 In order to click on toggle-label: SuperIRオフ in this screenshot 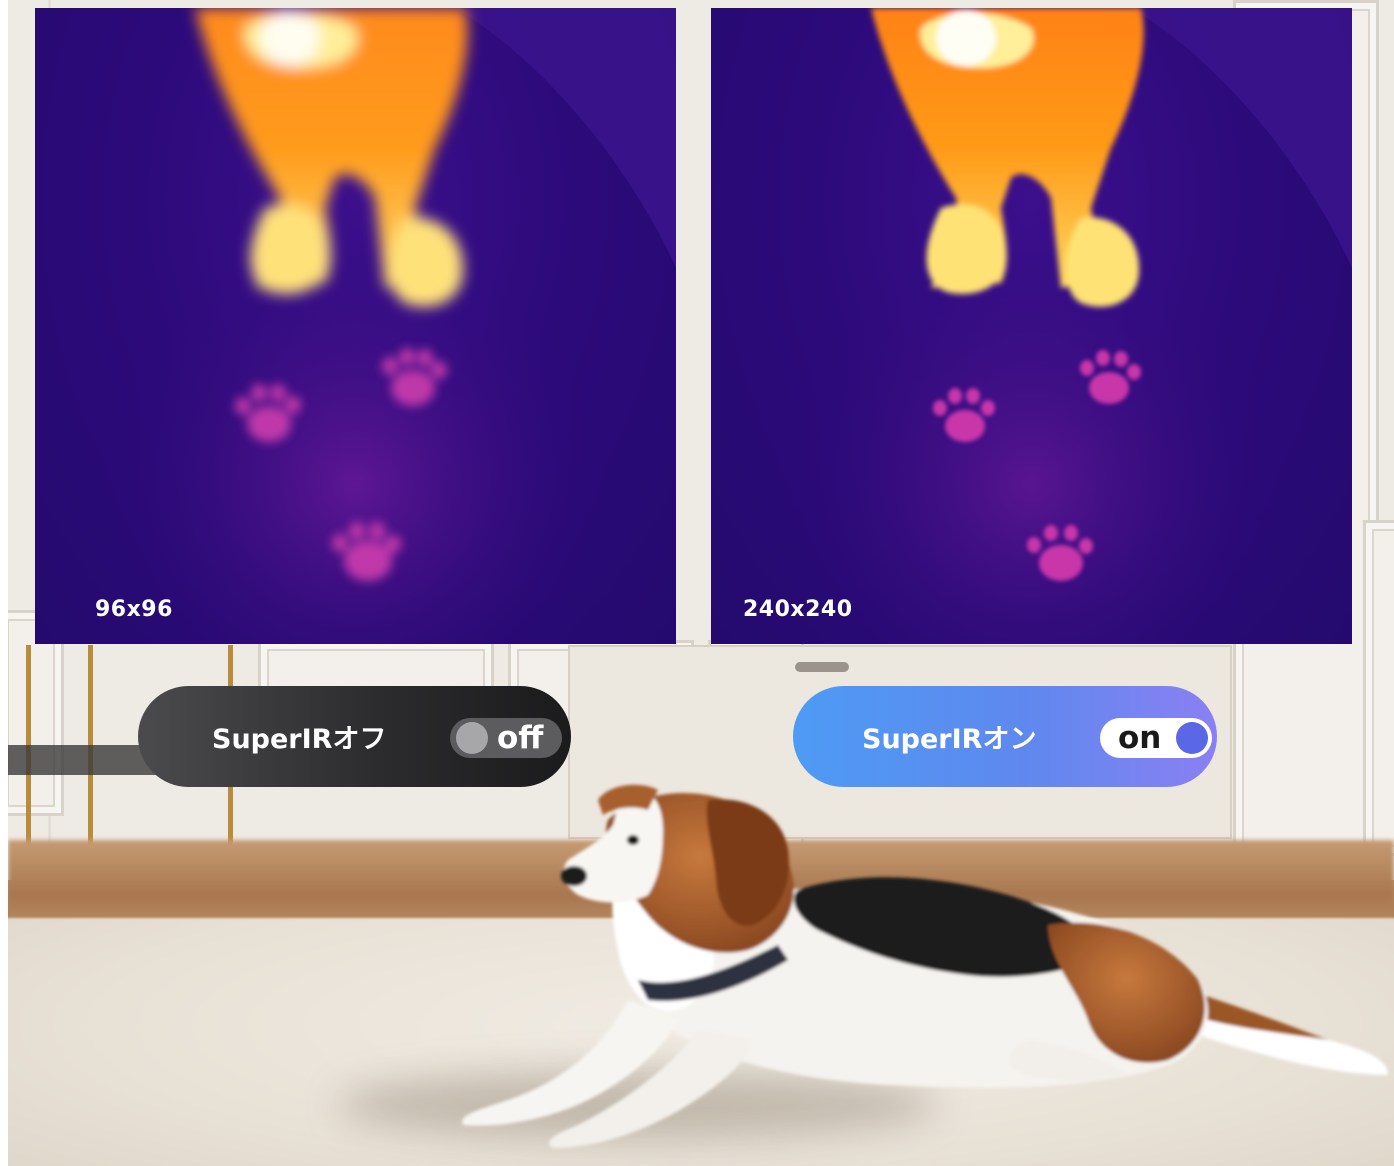, I will do `click(299, 739)`.